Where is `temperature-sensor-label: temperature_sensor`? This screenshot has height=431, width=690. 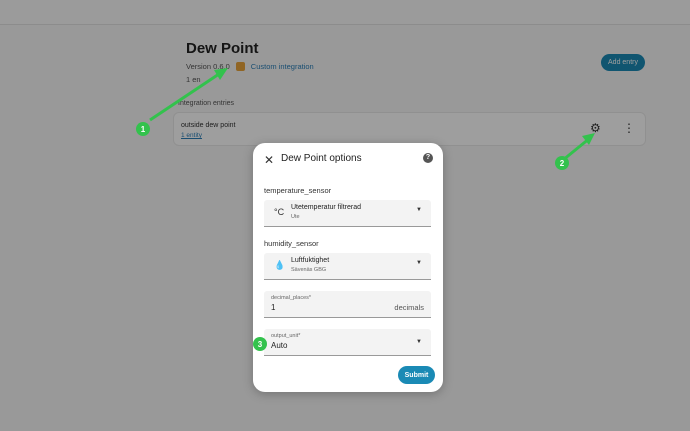 temperature-sensor-label: temperature_sensor is located at coordinates (298, 190).